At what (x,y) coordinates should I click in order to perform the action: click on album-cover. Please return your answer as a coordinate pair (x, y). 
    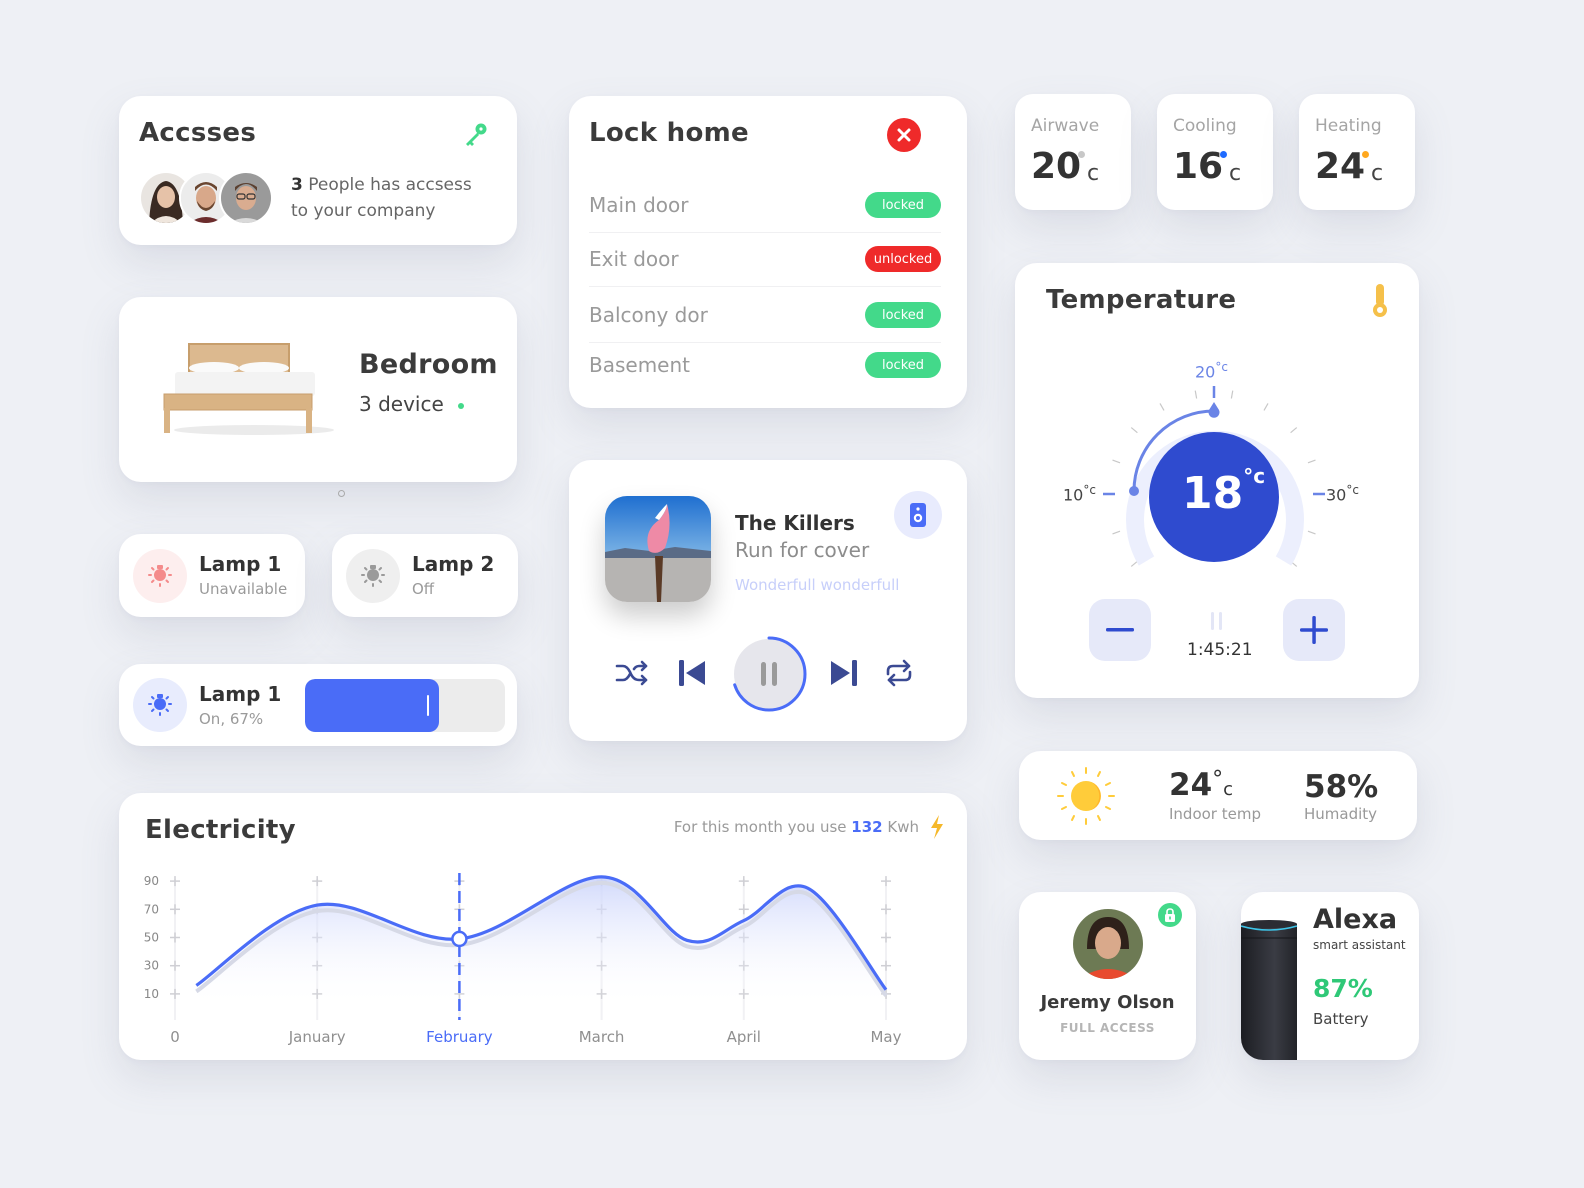
    Looking at the image, I should click on (658, 549).